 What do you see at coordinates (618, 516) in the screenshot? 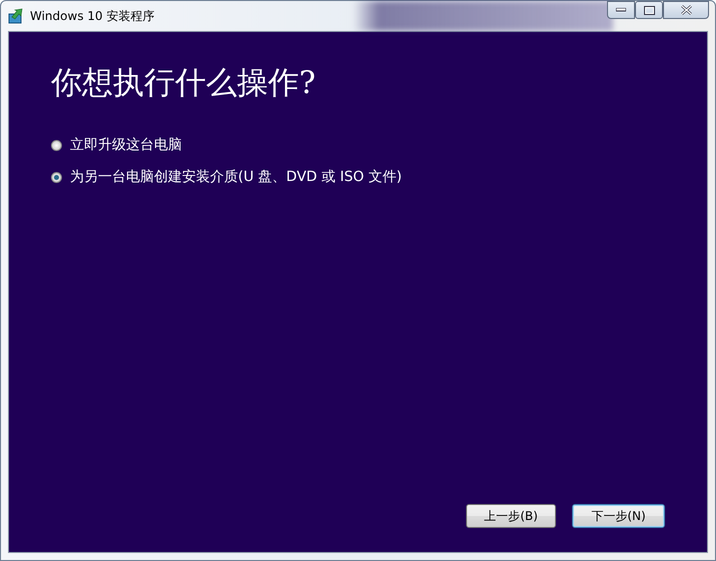
I see `next-button: 下一步(N)` at bounding box center [618, 516].